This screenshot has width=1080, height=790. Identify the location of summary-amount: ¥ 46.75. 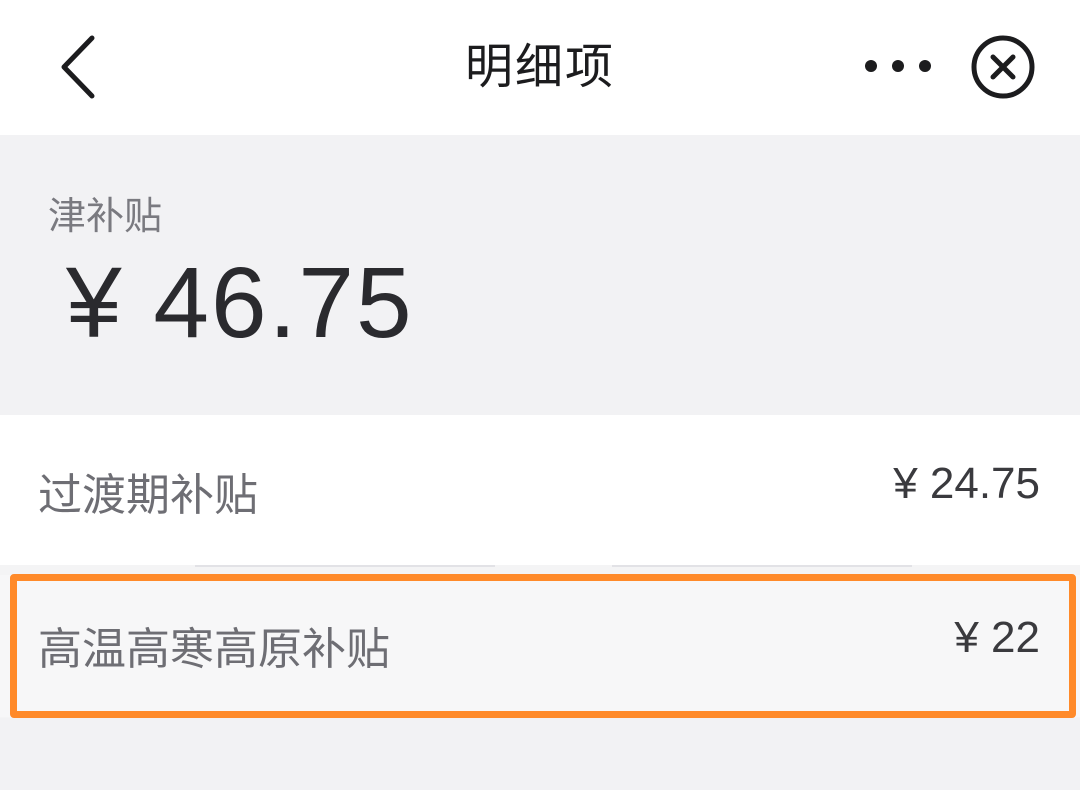
(240, 303).